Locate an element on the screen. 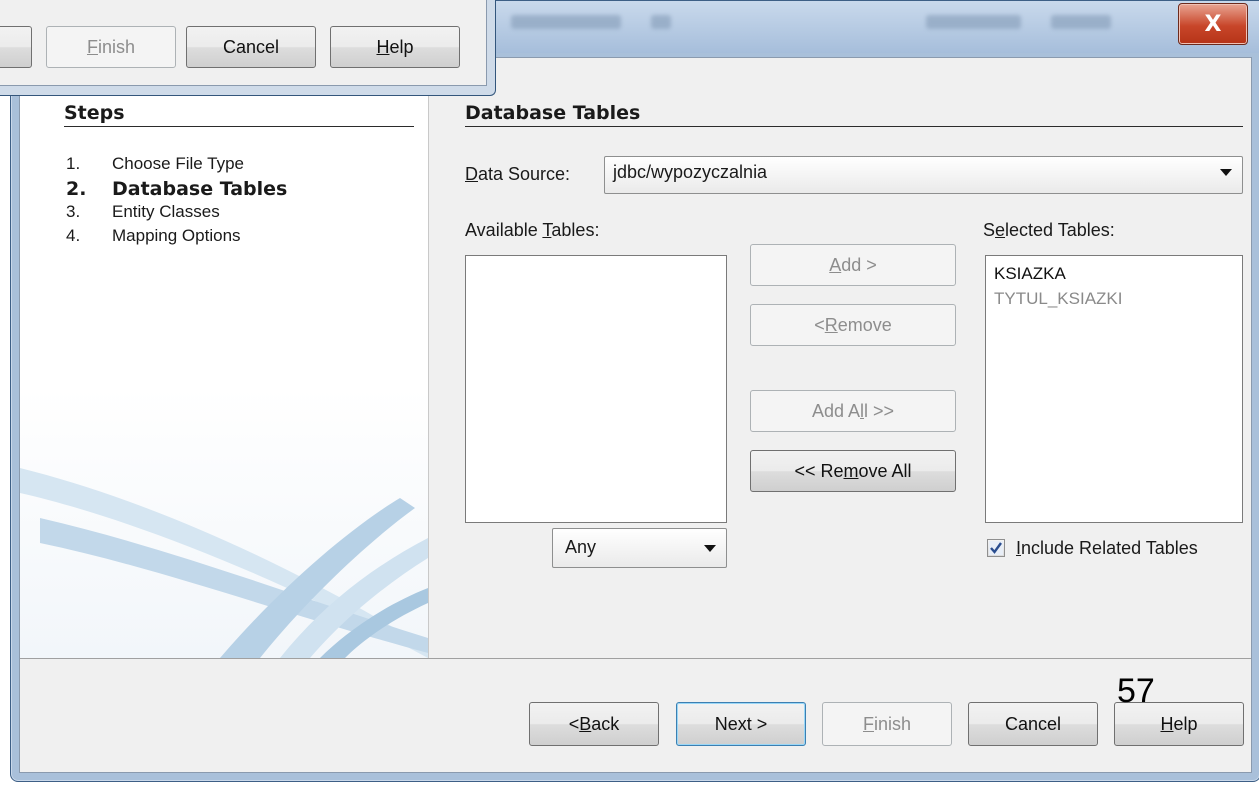 The width and height of the screenshot is (1259, 787). back-button: < Back is located at coordinates (594, 724).